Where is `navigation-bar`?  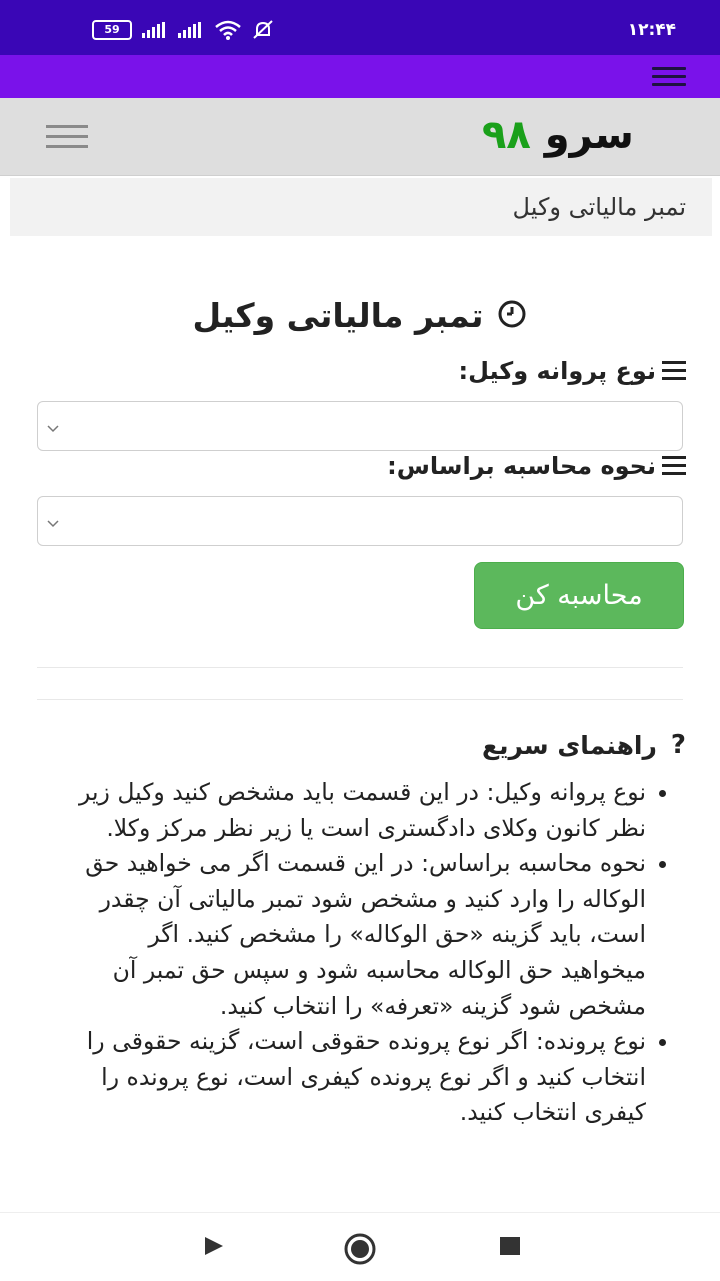
navigation-bar is located at coordinates (360, 1246).